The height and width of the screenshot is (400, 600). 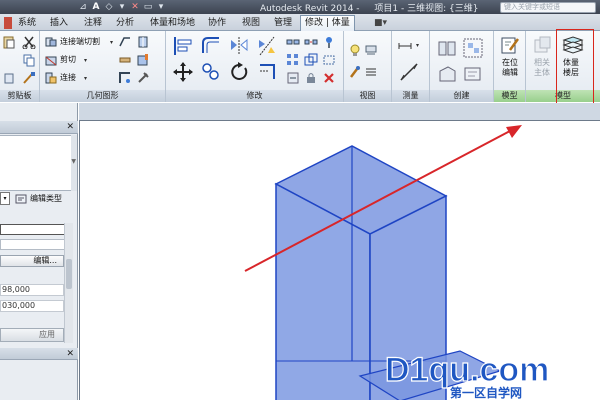 I want to click on mirror-pick-axis-icon, so click(x=239, y=46).